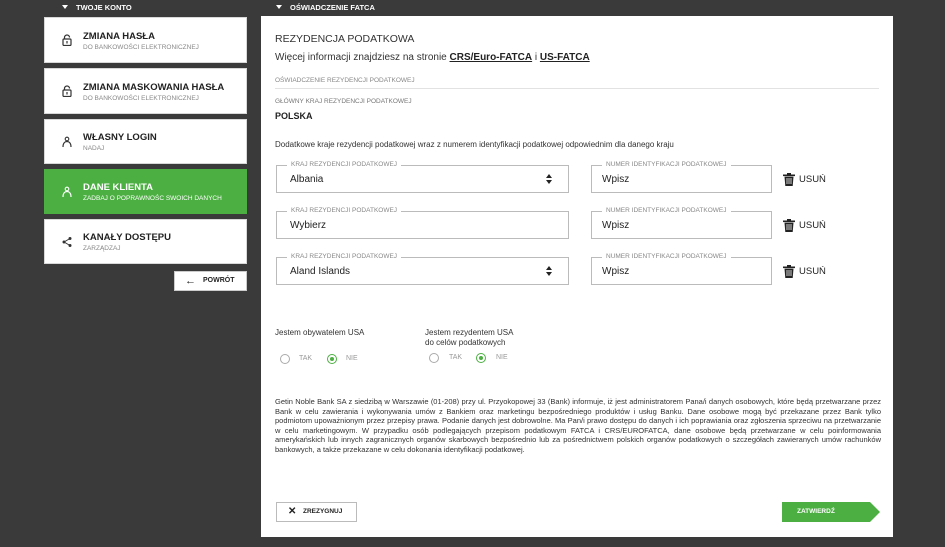 This screenshot has height=547, width=945. What do you see at coordinates (816, 511) in the screenshot?
I see `confirm-button-label: ZATWIERDŹ` at bounding box center [816, 511].